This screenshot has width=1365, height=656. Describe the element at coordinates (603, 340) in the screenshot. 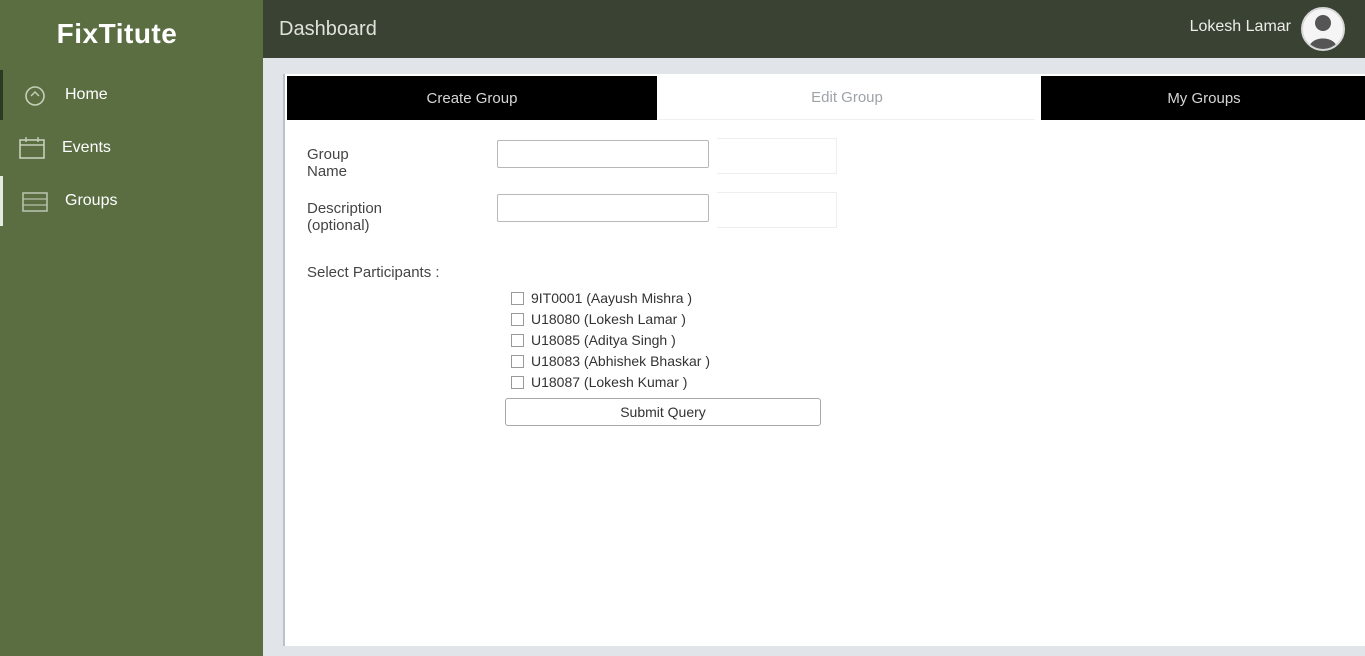

I see `participant-label: U18085 (Aditya Singh )` at that location.